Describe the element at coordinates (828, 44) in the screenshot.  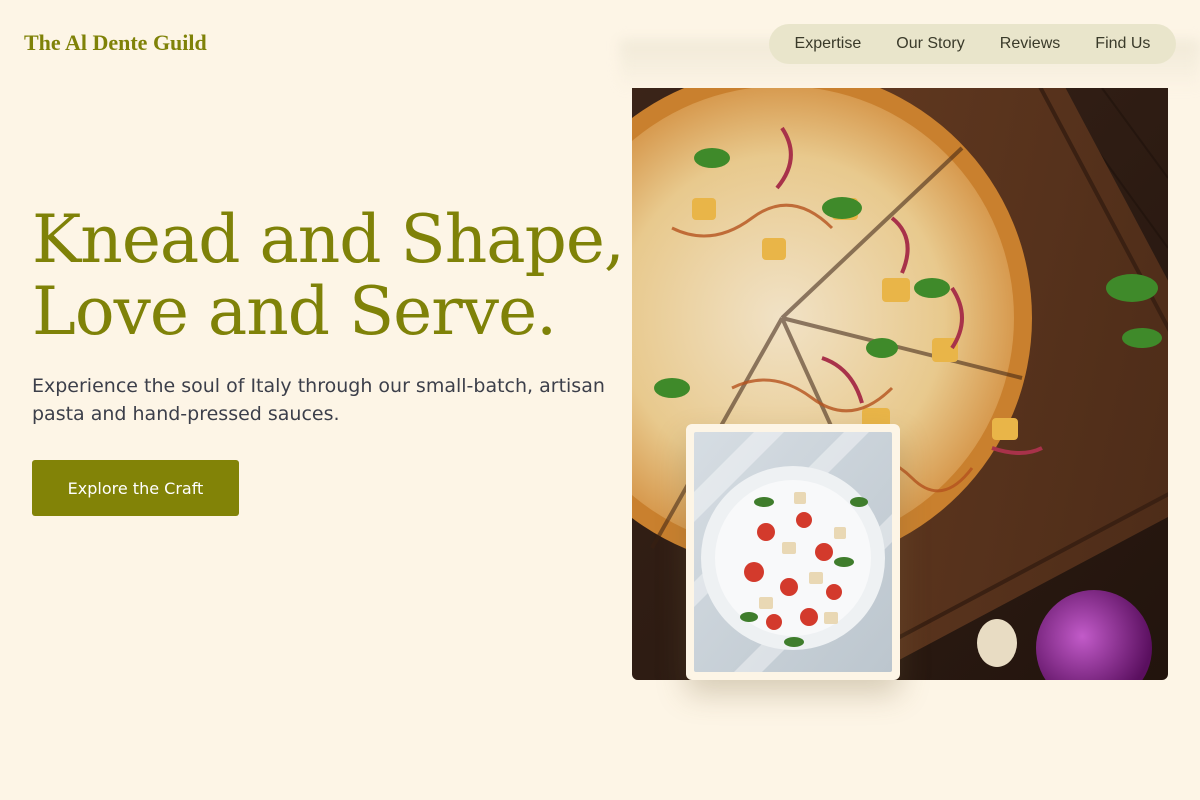
I see `nav-item-expertise: Expertise` at that location.